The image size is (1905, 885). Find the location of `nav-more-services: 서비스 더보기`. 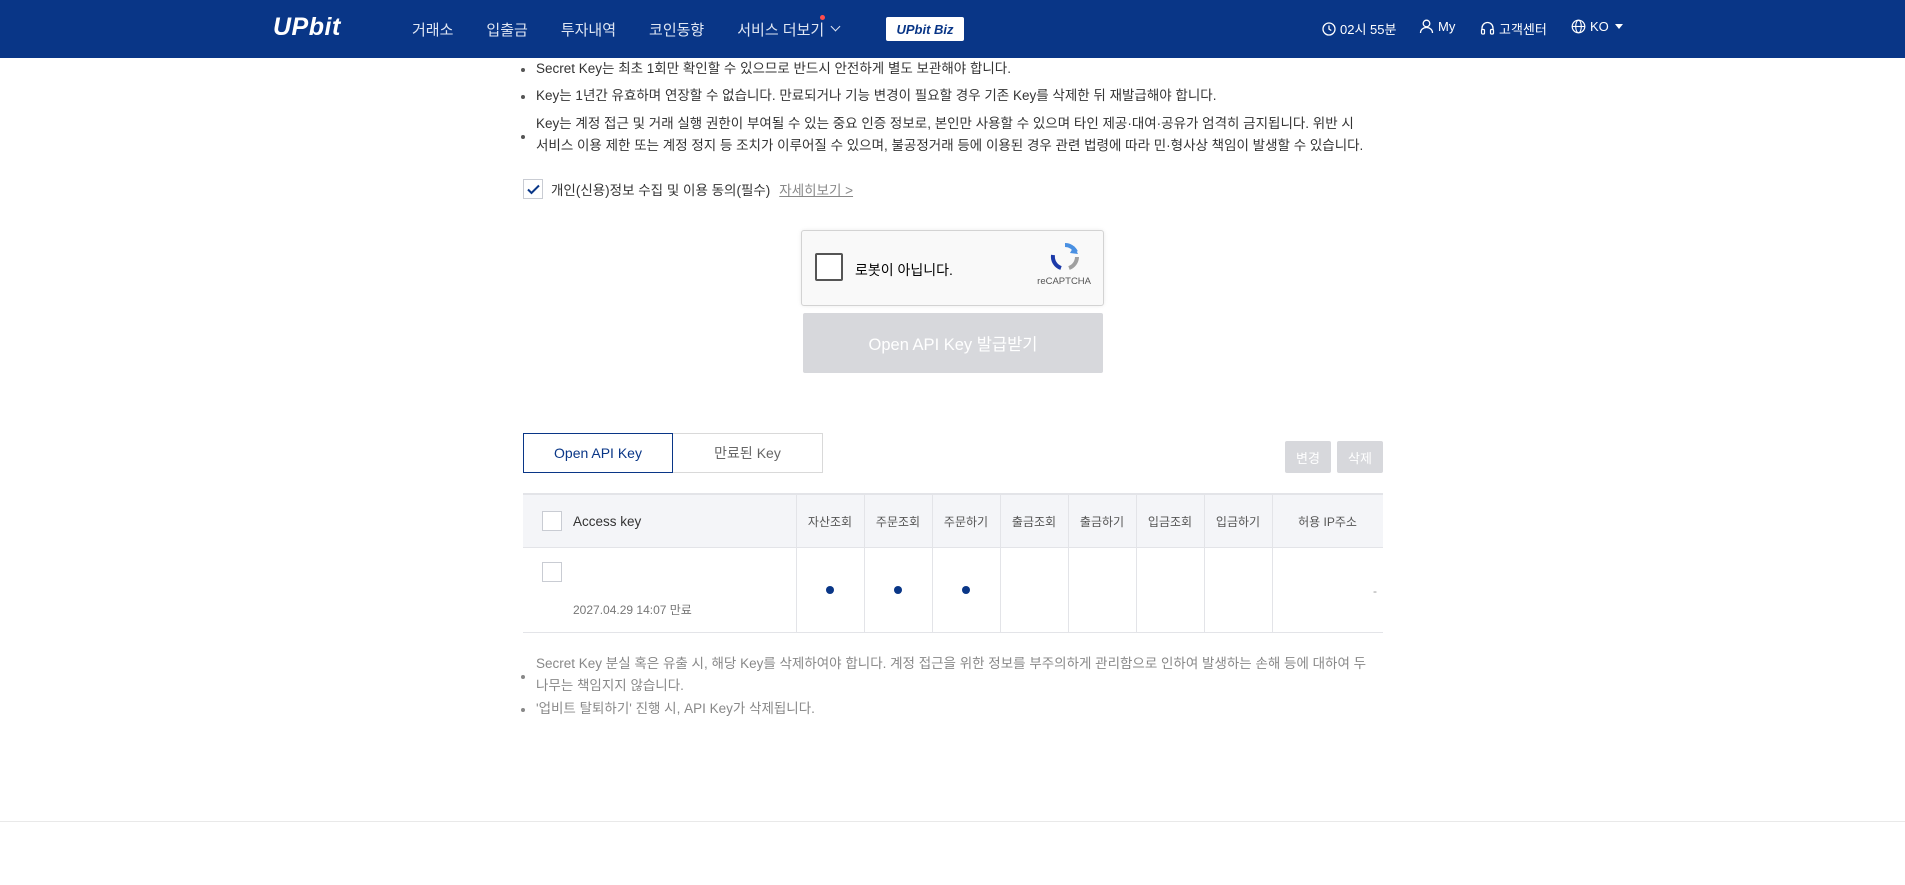

nav-more-services: 서비스 더보기 is located at coordinates (789, 27).